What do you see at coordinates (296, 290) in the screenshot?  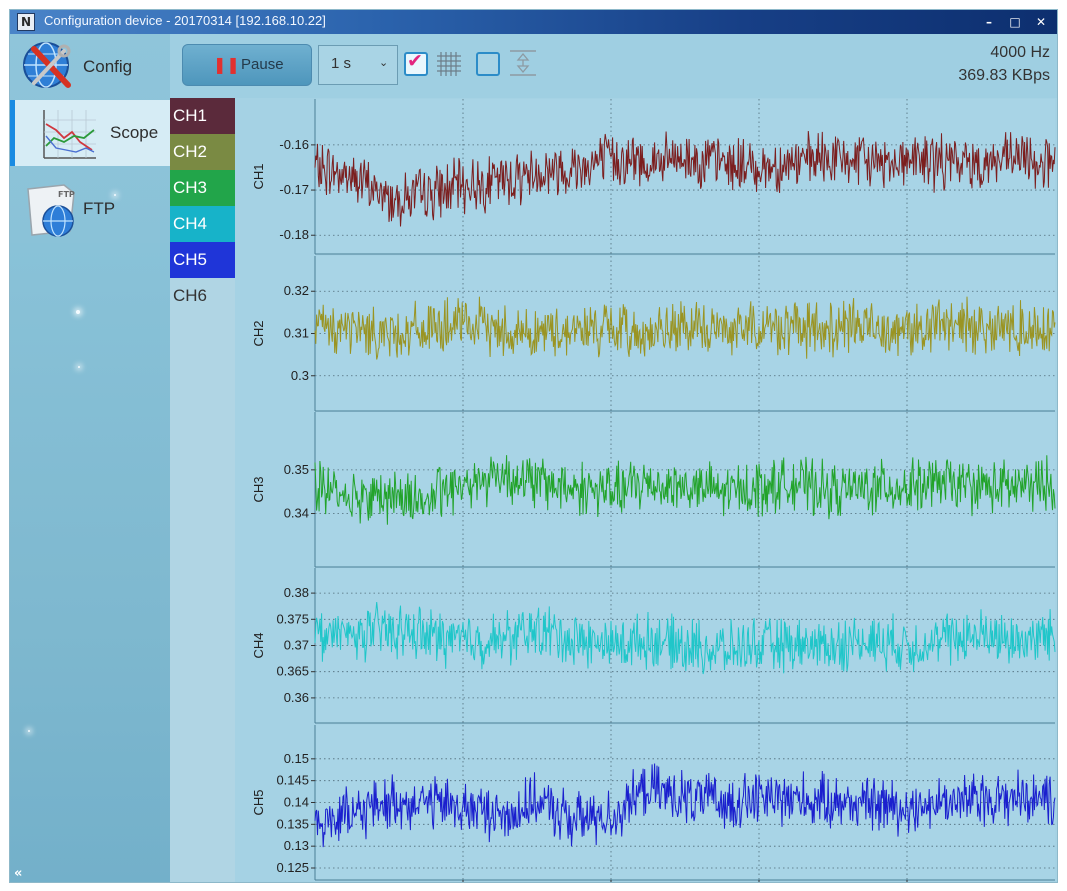 I see `y-tick-label: 0.32` at bounding box center [296, 290].